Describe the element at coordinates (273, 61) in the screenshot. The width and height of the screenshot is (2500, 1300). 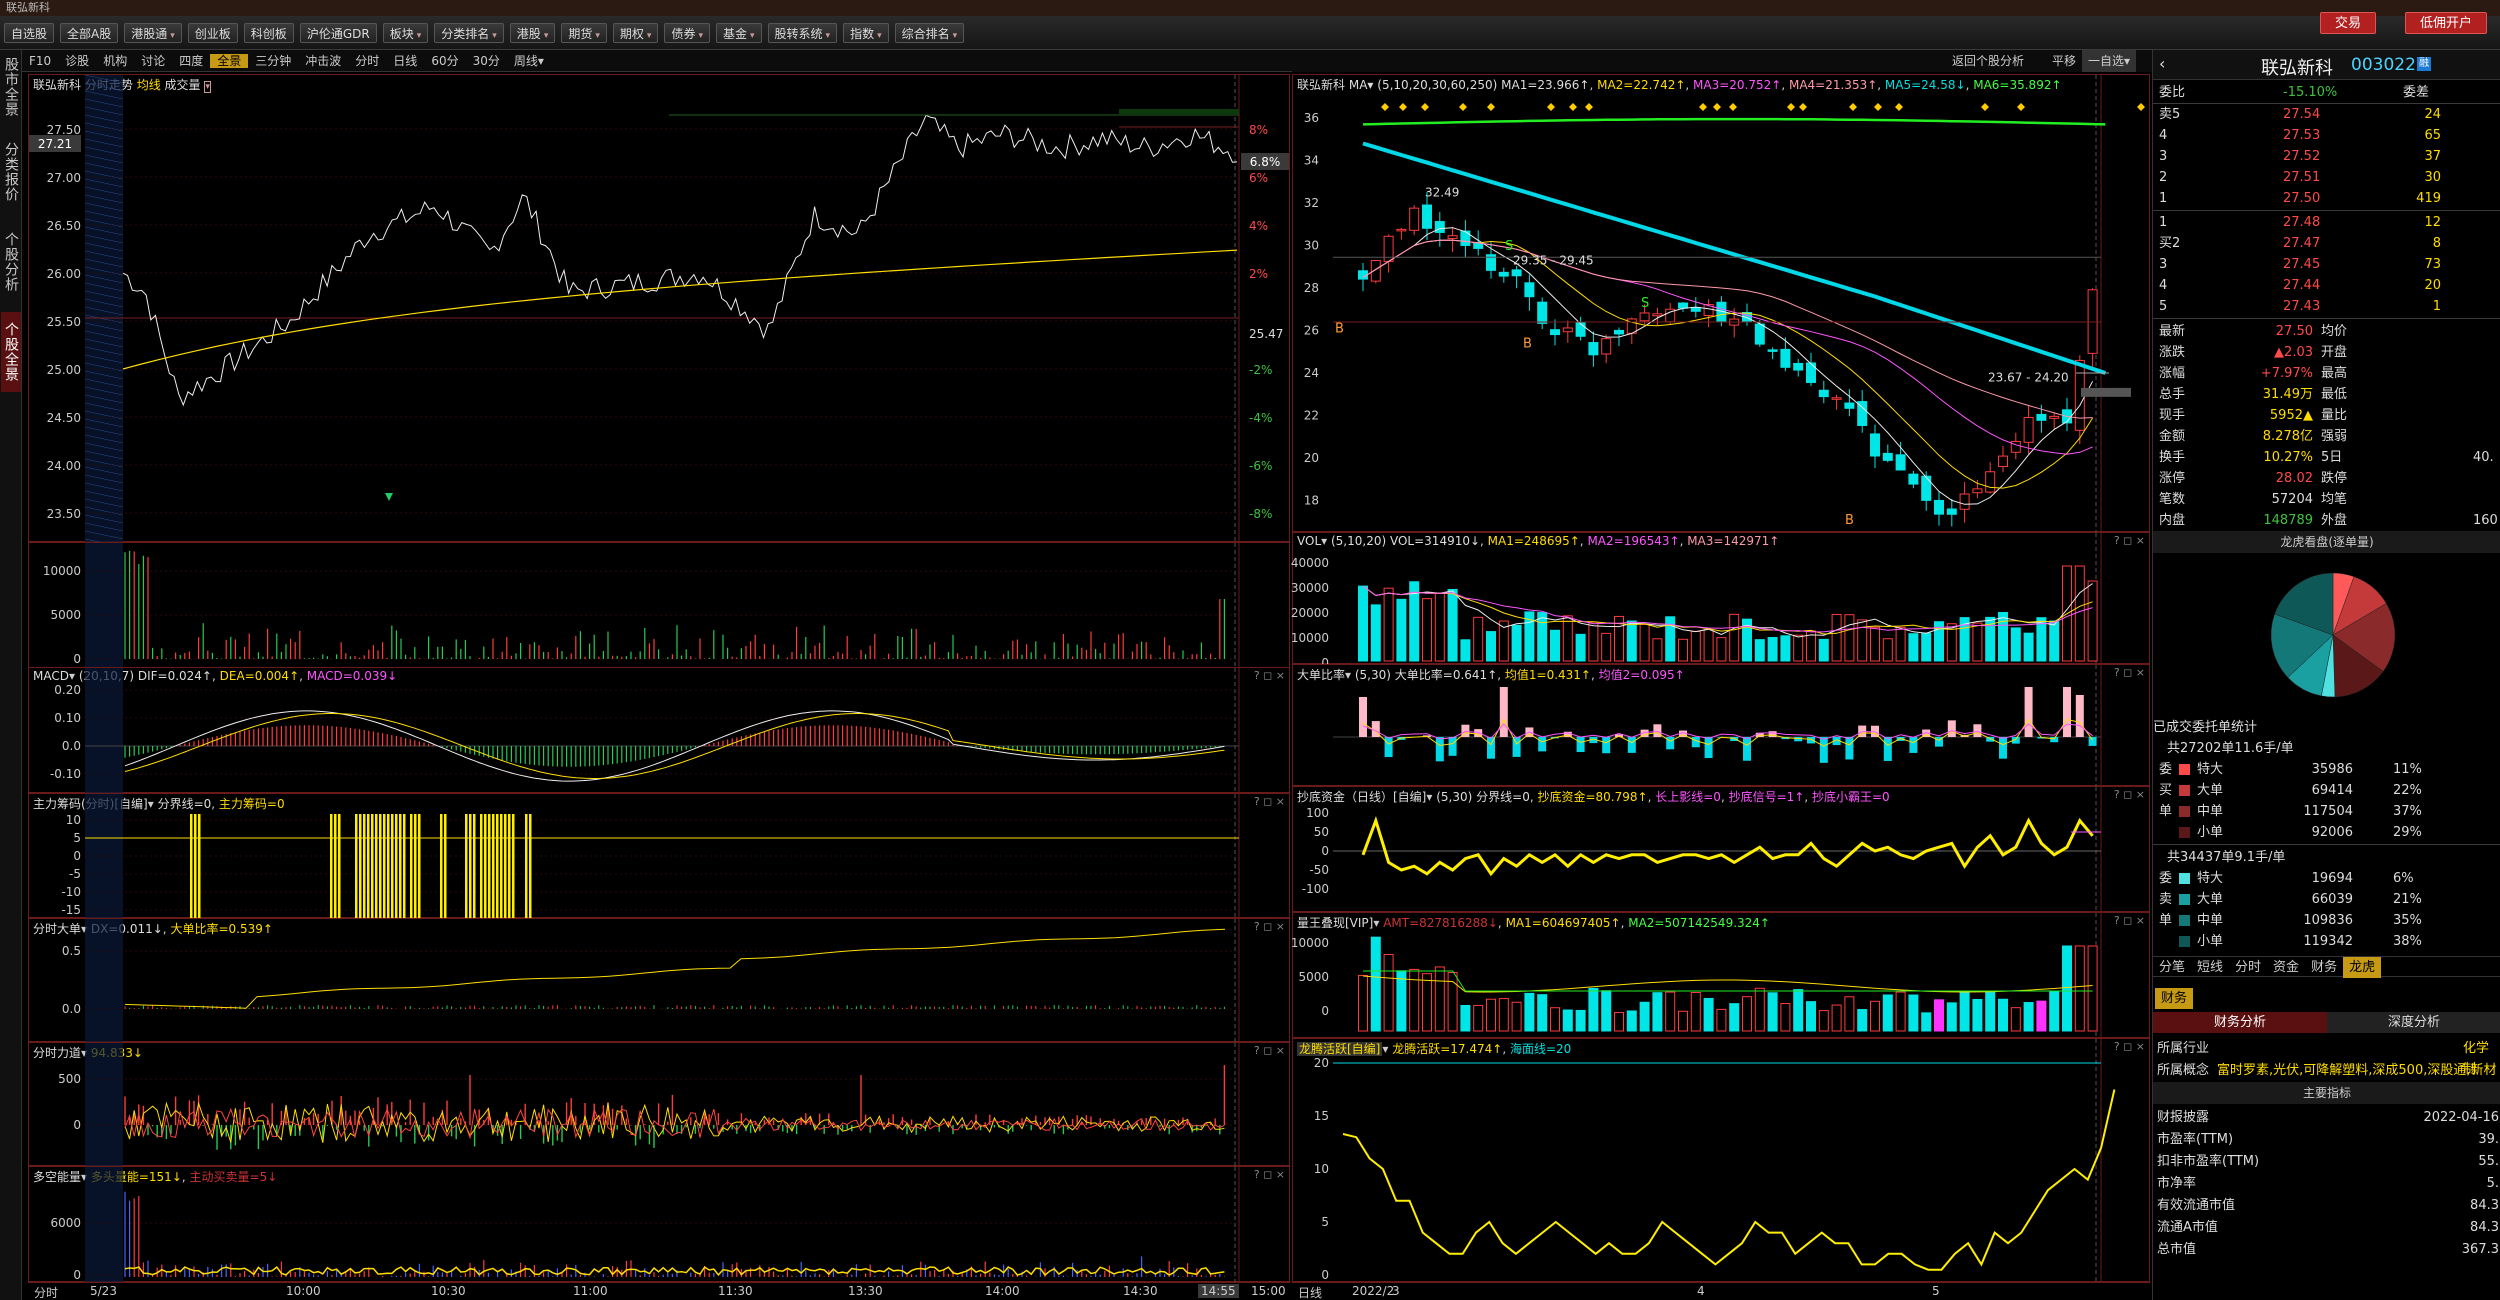
I see `tab-6: 三分钟` at that location.